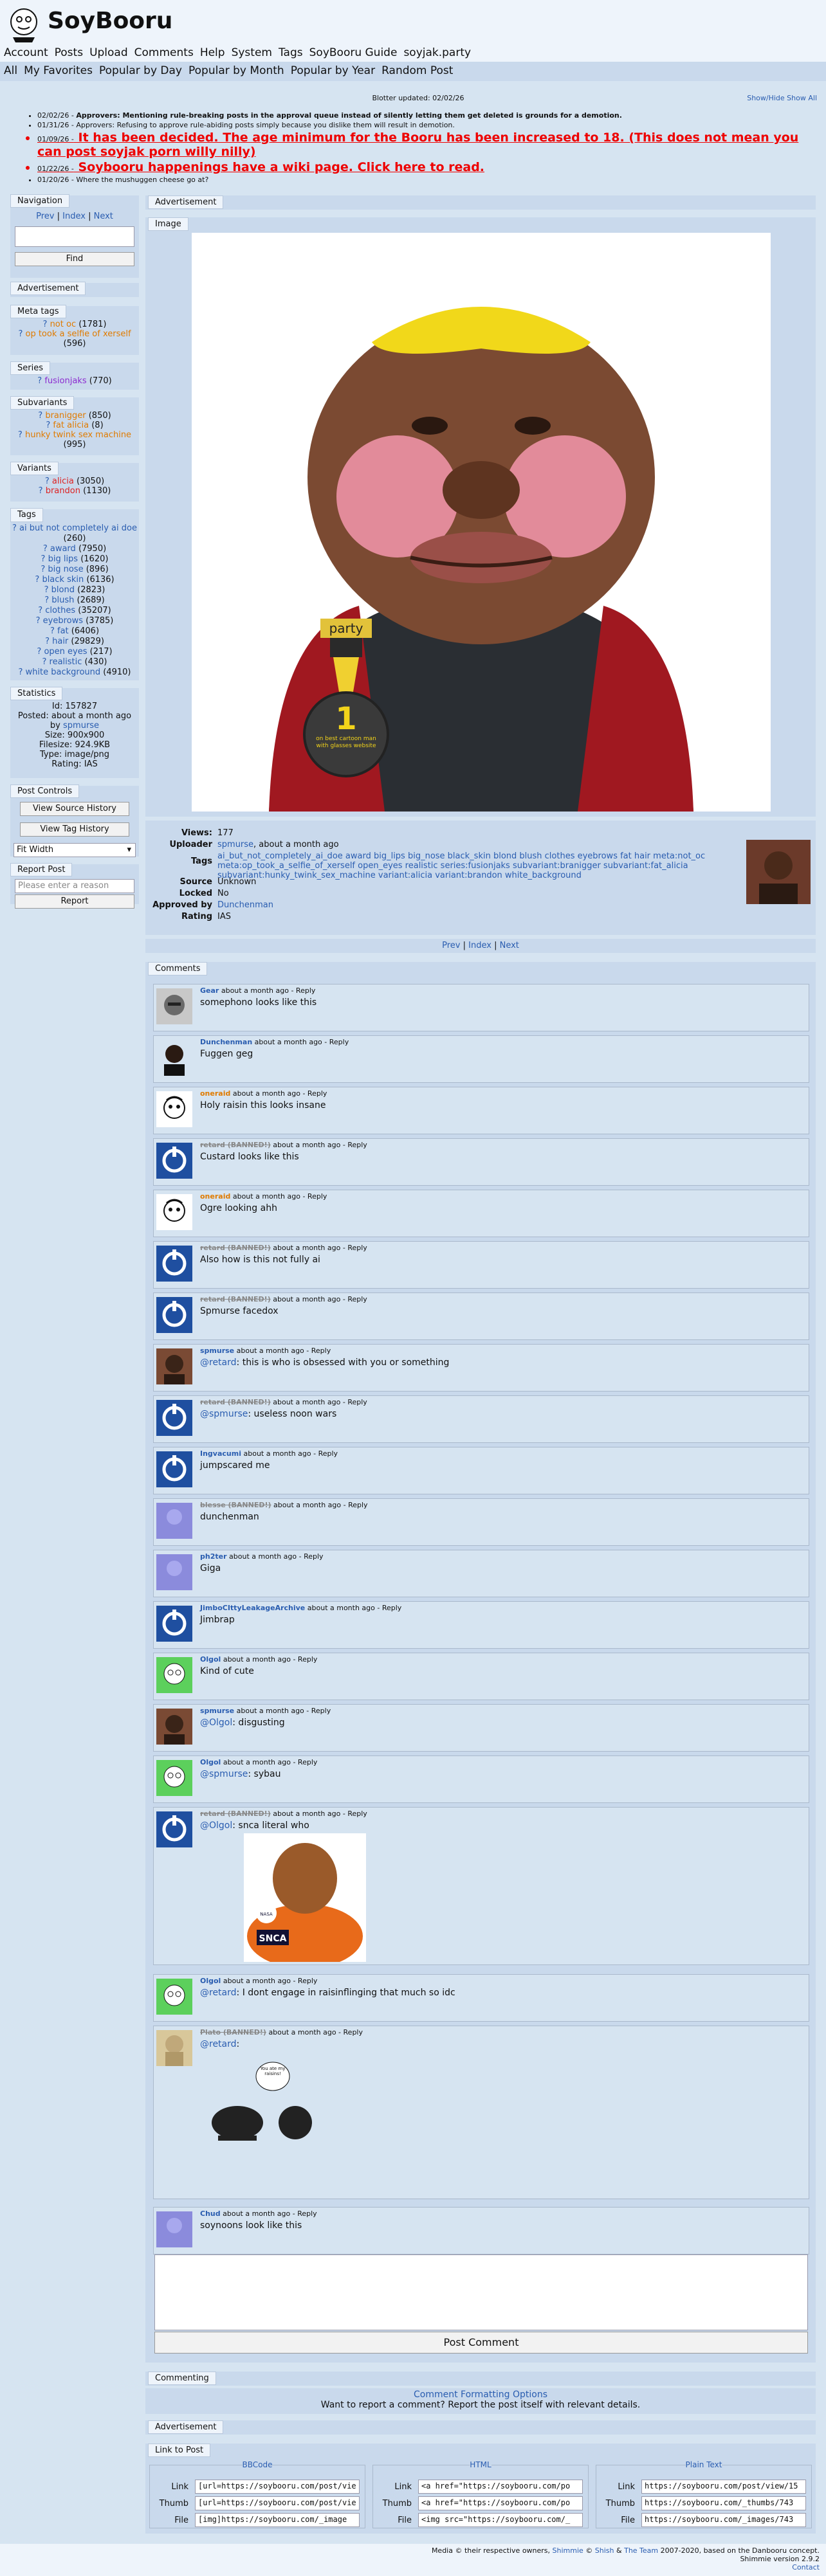 The width and height of the screenshot is (826, 2576). I want to click on next-link: Next, so click(509, 945).